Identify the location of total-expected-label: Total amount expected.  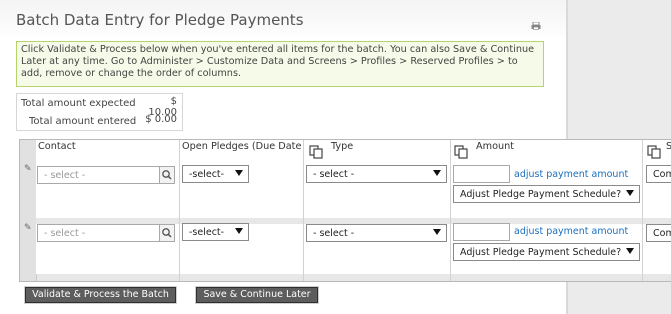
(78, 103).